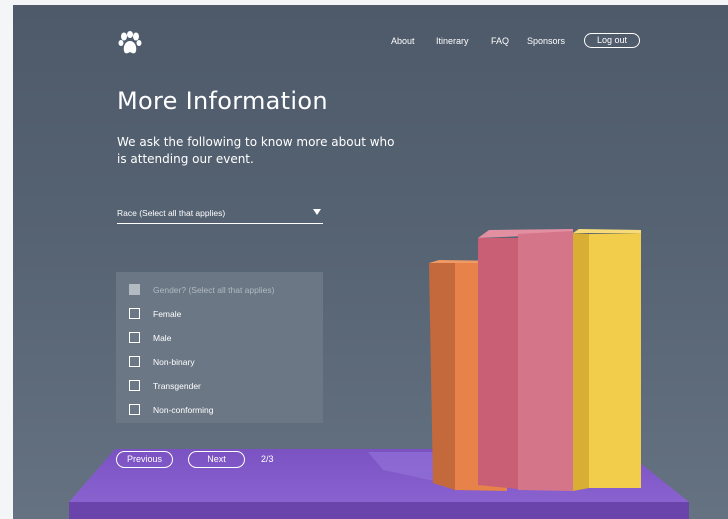 This screenshot has width=728, height=519. What do you see at coordinates (174, 362) in the screenshot?
I see `option-label: Non-binary` at bounding box center [174, 362].